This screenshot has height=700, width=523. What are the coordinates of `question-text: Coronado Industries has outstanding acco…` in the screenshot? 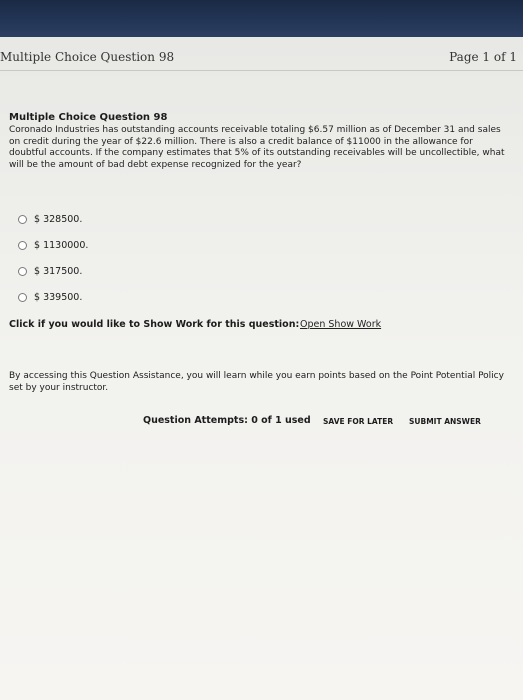 It's located at (257, 147).